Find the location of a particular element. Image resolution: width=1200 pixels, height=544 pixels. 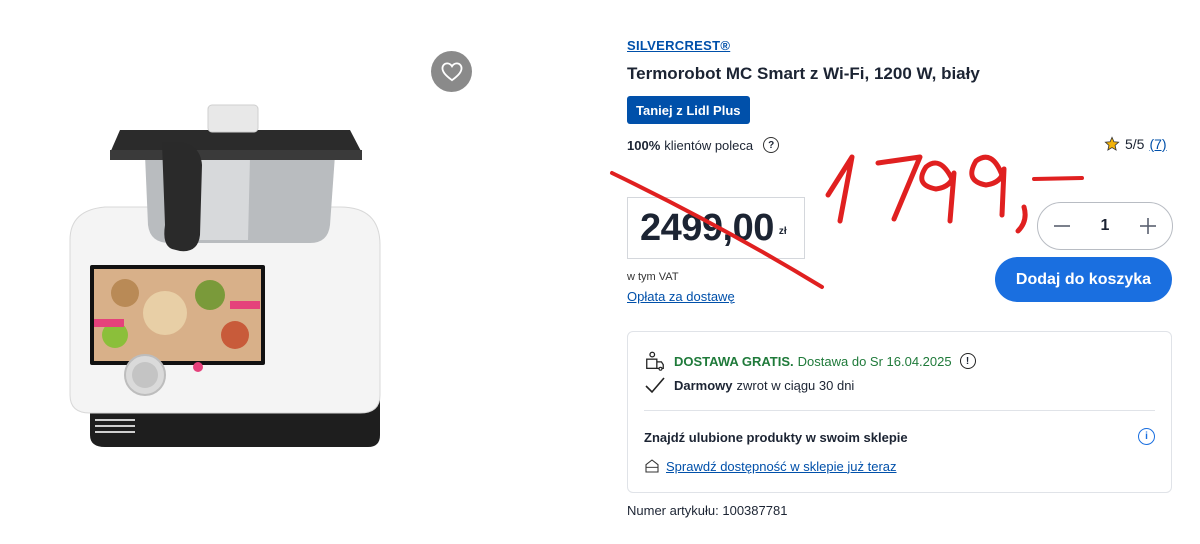

delivery-box-icon is located at coordinates (655, 361).